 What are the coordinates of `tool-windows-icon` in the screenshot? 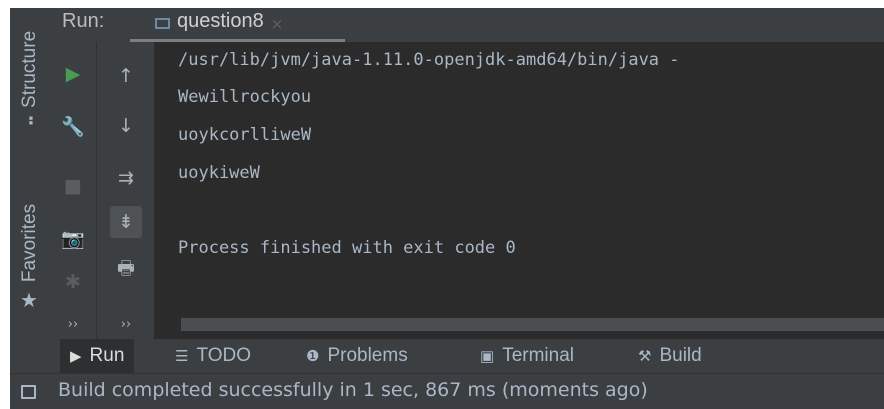 It's located at (28, 392).